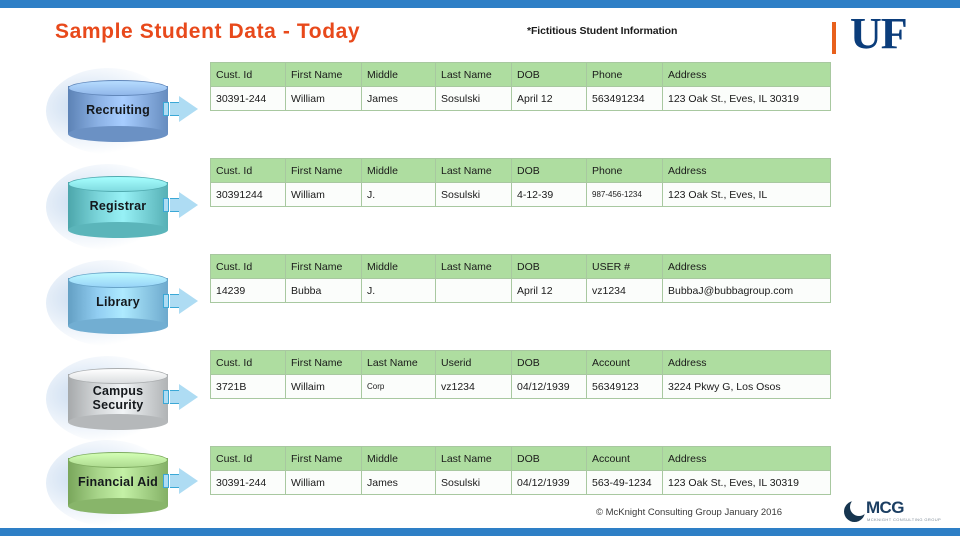 This screenshot has height=540, width=960. Describe the element at coordinates (879, 33) in the screenshot. I see `uf-logo-text: UF` at that location.